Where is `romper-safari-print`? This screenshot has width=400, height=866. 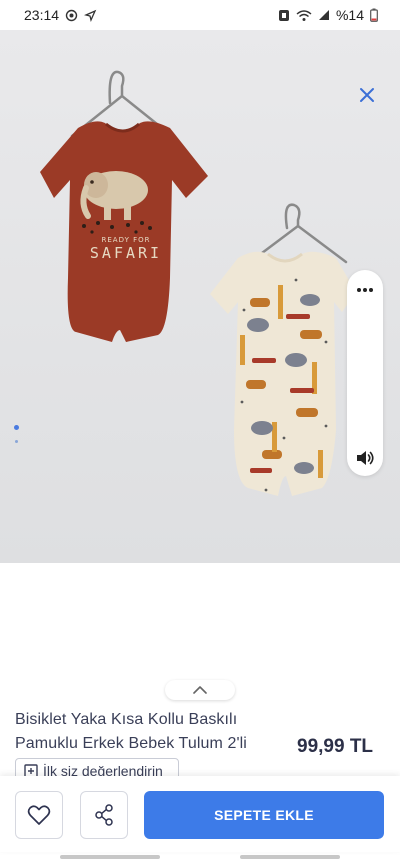
romper-safari-print is located at coordinates (283, 373).